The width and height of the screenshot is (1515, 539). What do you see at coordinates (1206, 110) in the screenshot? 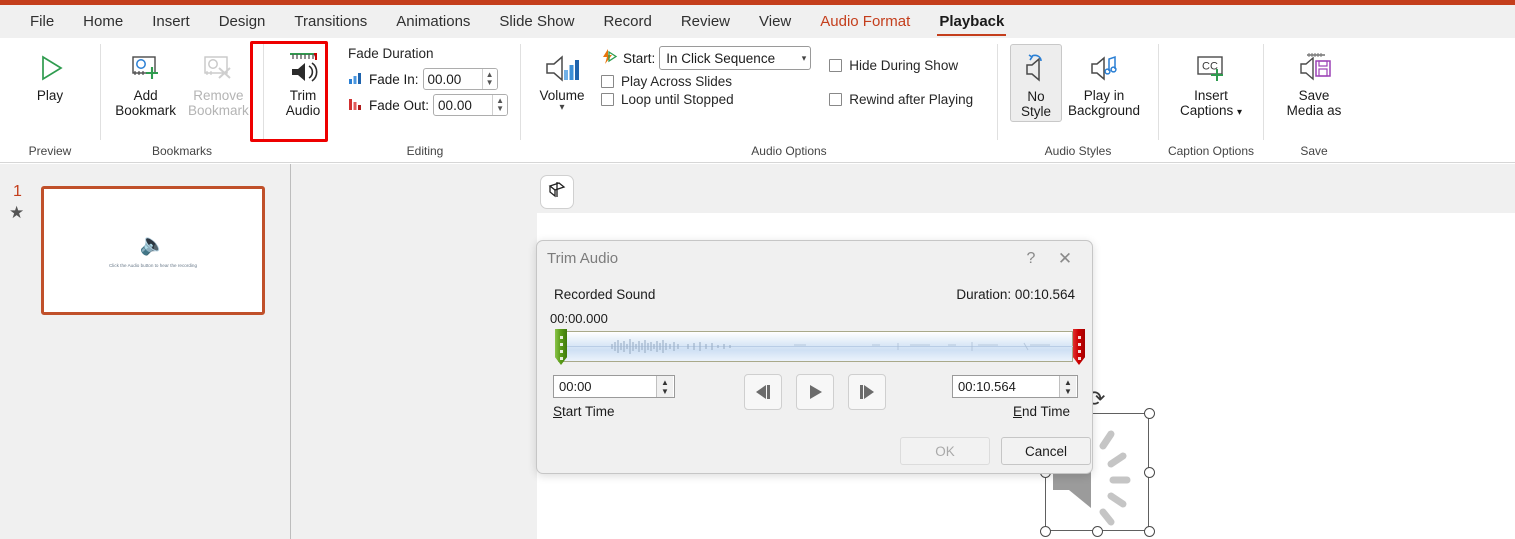
I see `insert-captions-label-line2: Captions` at bounding box center [1206, 110].